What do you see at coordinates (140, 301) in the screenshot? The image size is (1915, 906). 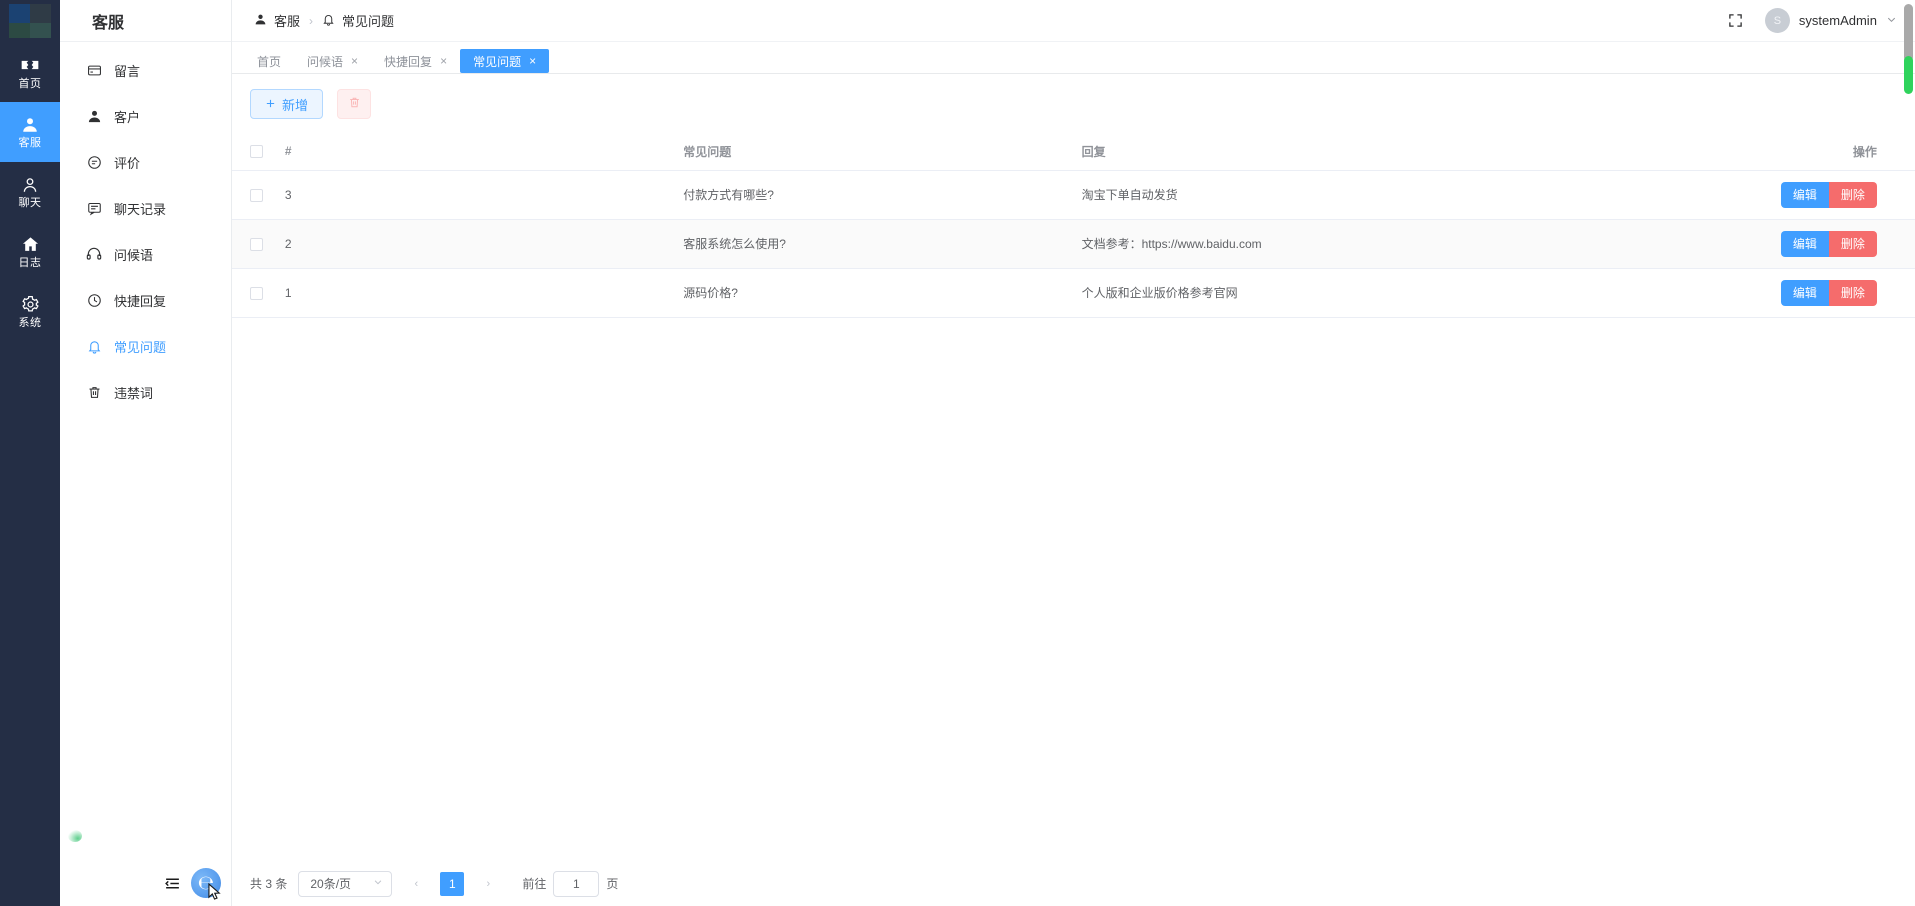 I see `sidebar-item-label: 快捷回复` at bounding box center [140, 301].